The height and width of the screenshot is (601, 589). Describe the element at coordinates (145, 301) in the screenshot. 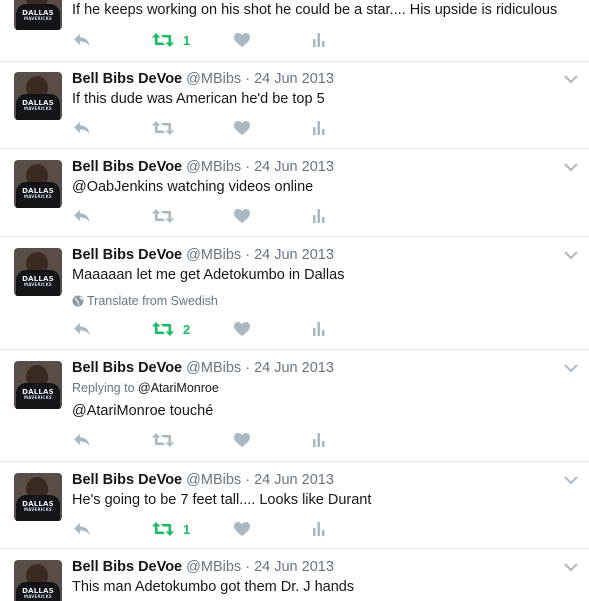

I see `translate-link: Translate from Swedish` at that location.